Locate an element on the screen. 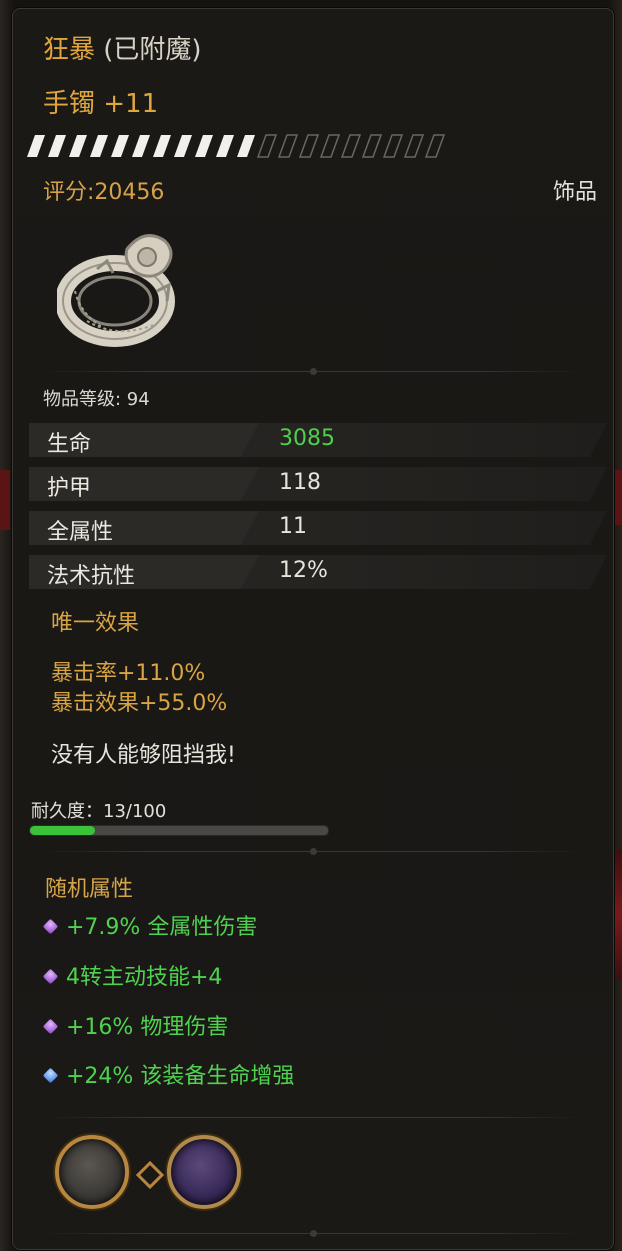 The image size is (622, 1251). stat-row-health: 生命 3085 is located at coordinates (318, 440).